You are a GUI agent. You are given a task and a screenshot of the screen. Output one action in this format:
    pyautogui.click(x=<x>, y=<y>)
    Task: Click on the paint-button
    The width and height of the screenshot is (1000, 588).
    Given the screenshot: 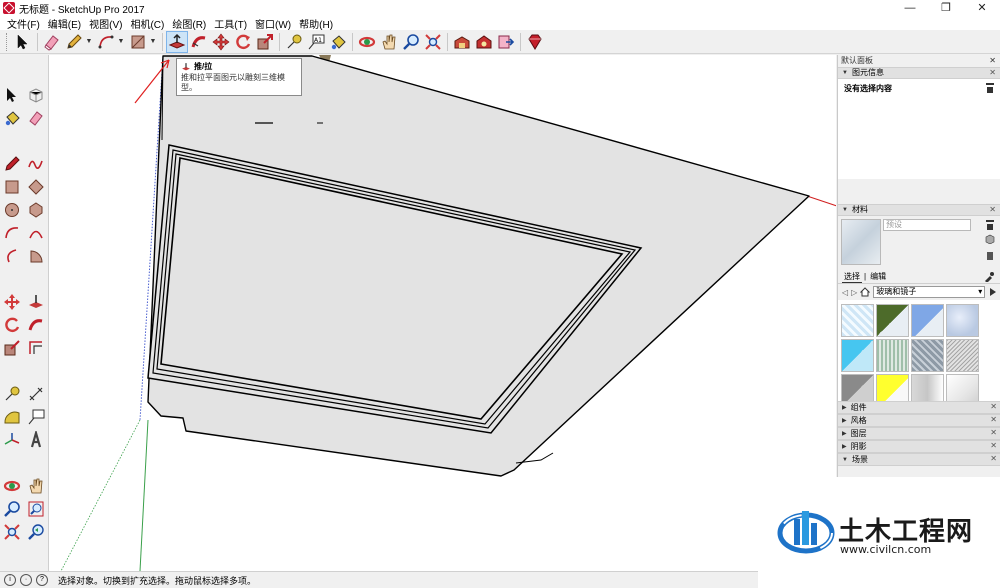 What is the action you would take?
    pyautogui.click(x=12, y=118)
    